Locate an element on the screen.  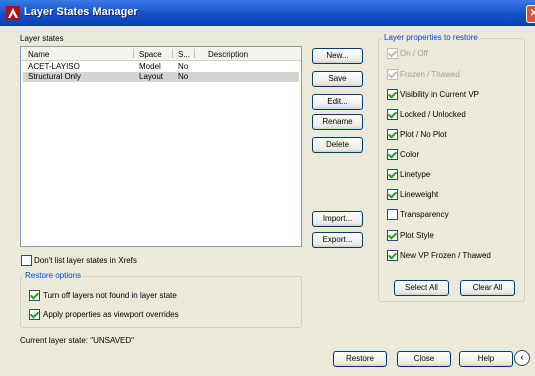
title-bar: Layer States Manager ✕ is located at coordinates (267, 13).